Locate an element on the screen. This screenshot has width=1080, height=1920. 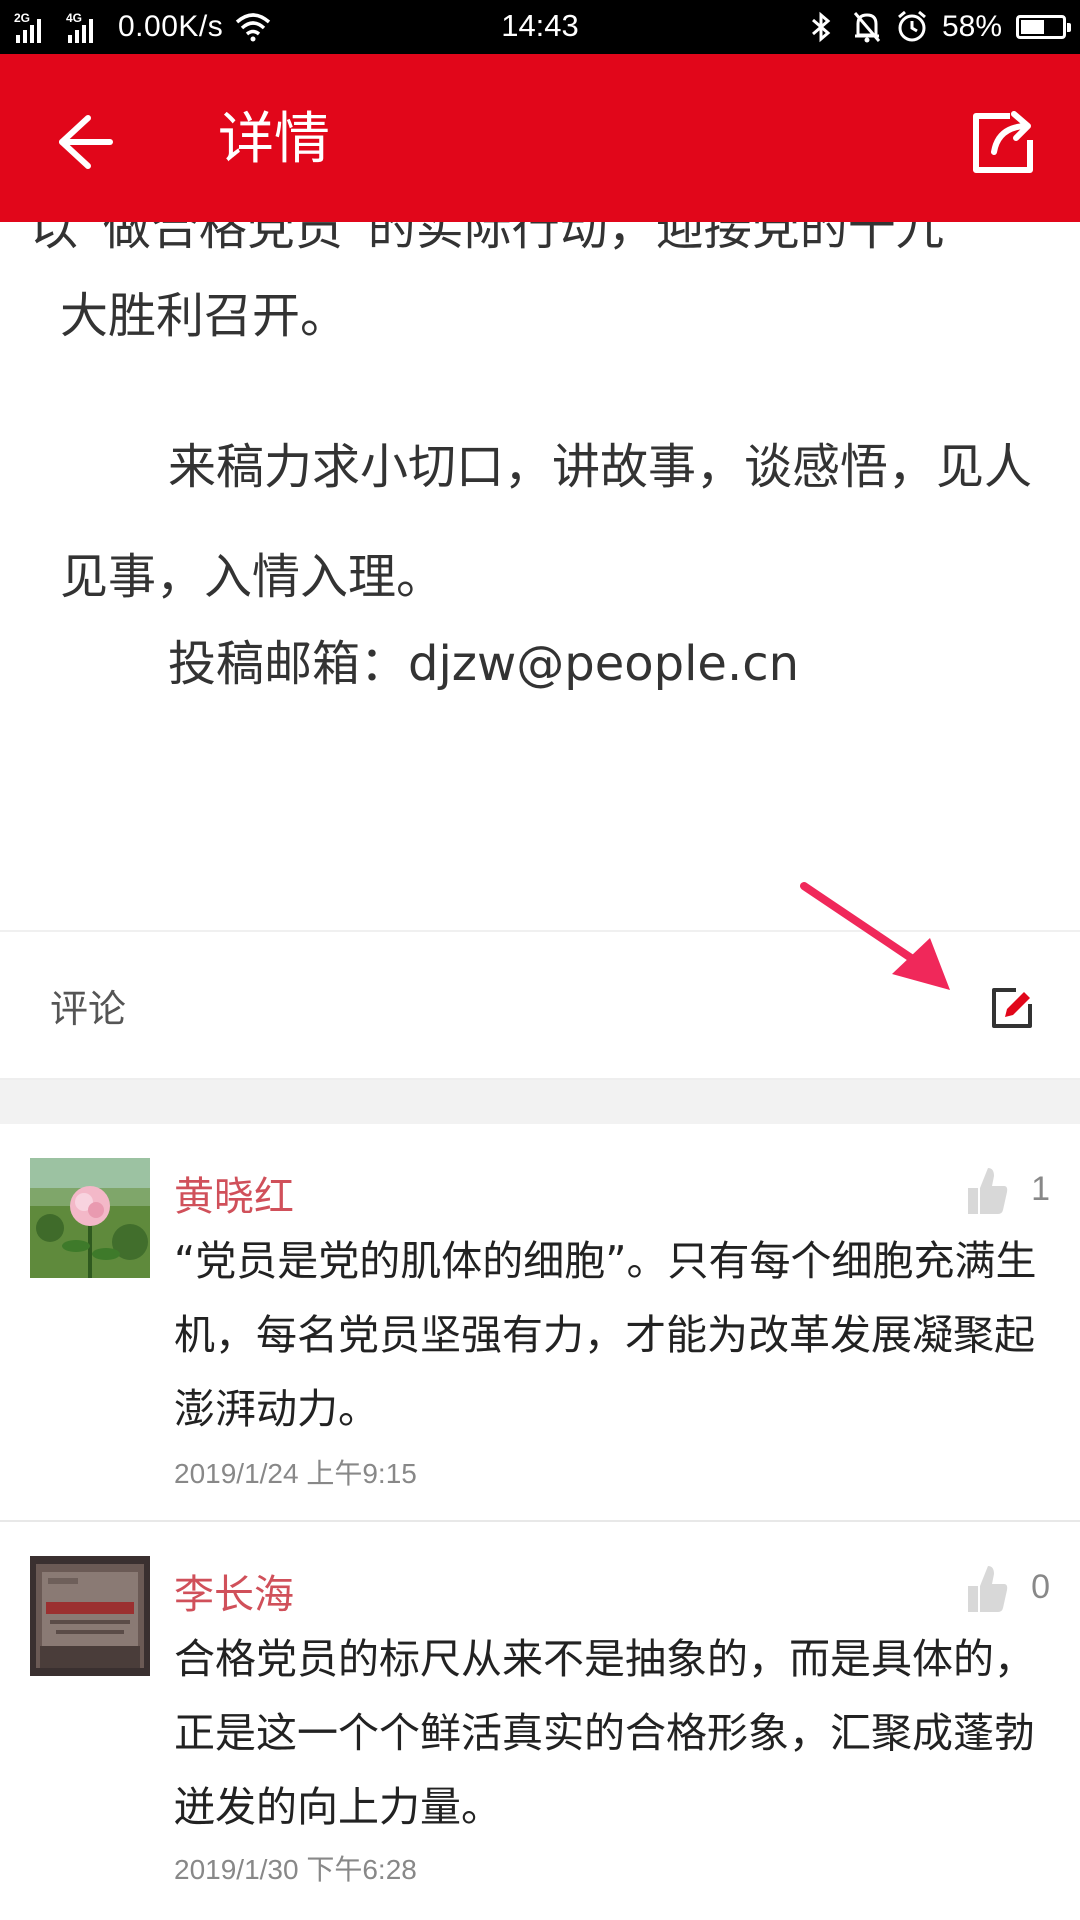
silent-bell-icon is located at coordinates (867, 27).